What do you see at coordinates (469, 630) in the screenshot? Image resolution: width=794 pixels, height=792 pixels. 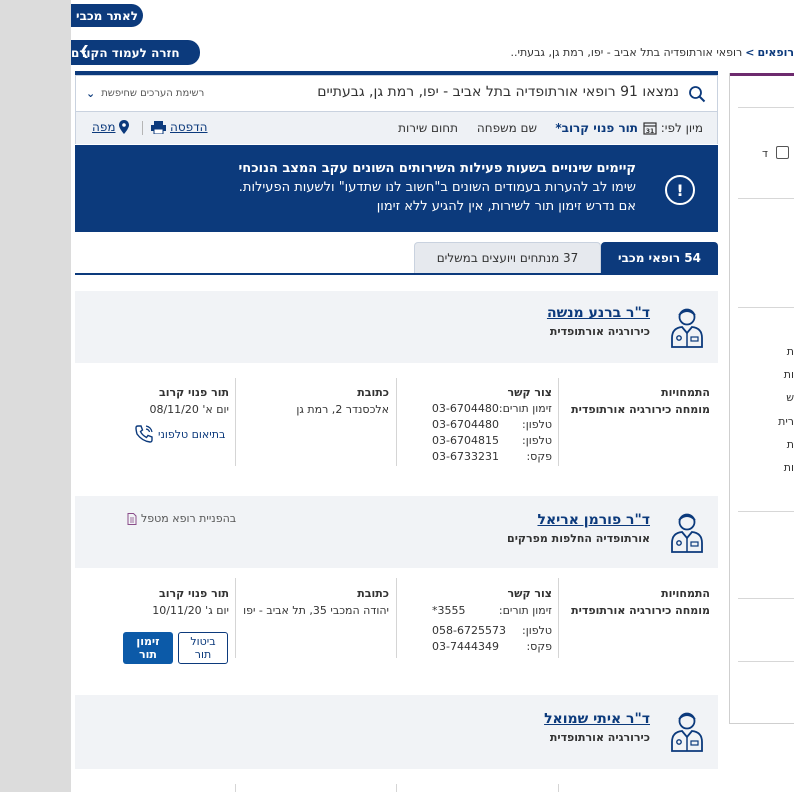 I see `contact-value: 058-6725573` at bounding box center [469, 630].